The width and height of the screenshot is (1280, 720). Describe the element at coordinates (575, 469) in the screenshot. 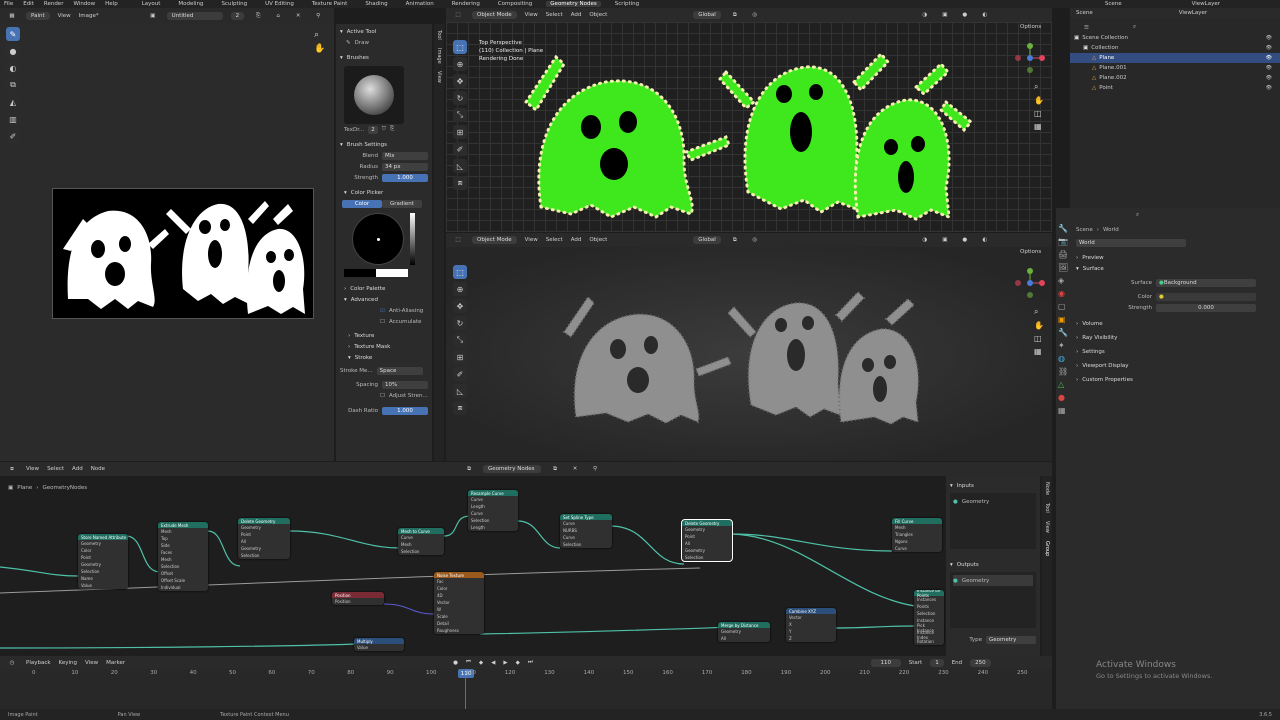

I see `node-tree-close-icon: ✕` at that location.